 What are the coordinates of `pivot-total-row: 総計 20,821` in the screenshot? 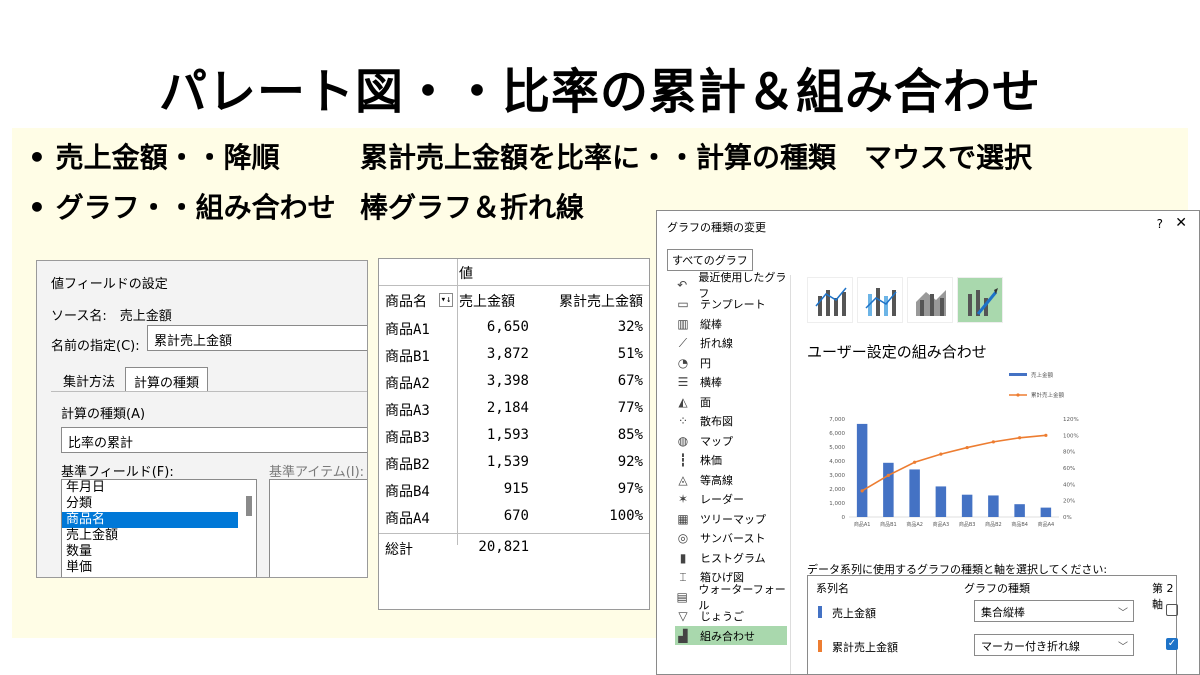 It's located at (514, 548).